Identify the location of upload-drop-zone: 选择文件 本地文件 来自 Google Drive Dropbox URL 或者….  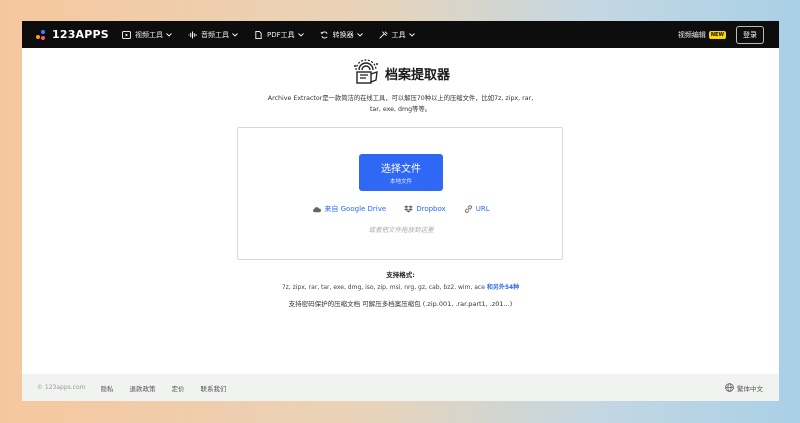
(400, 193).